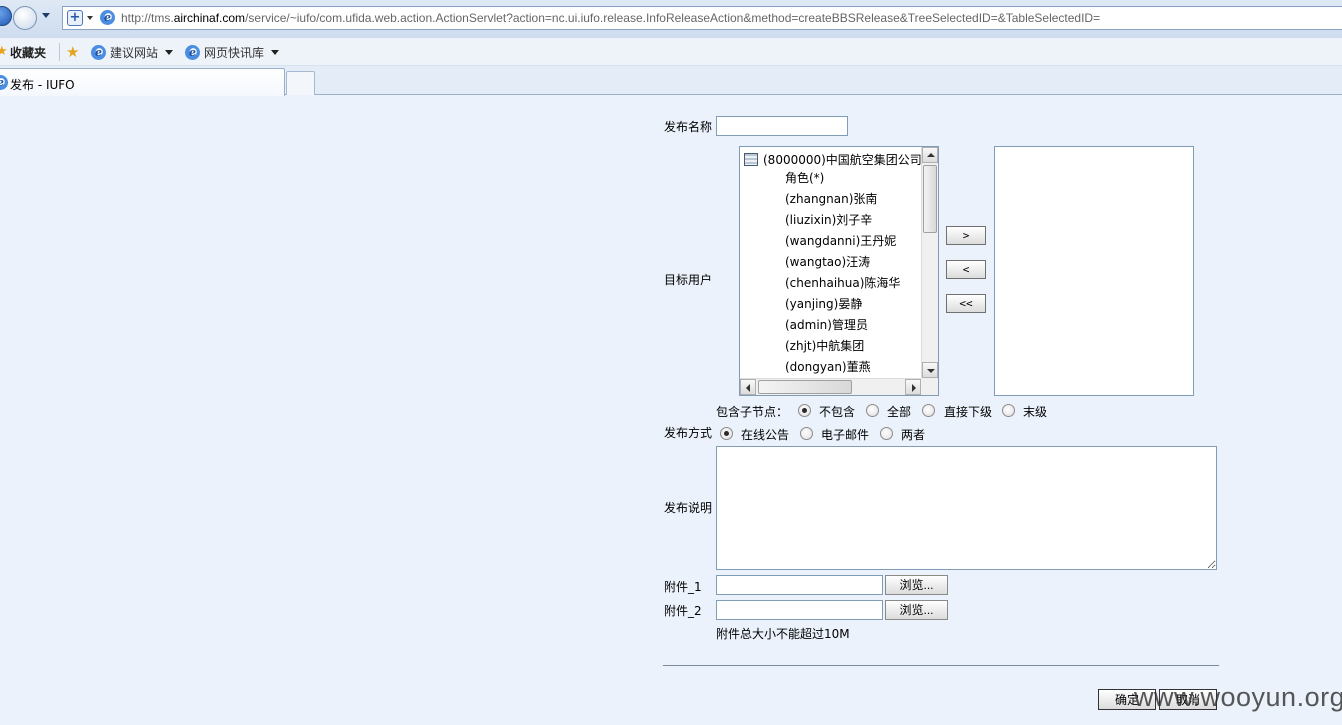 This screenshot has width=1342, height=725. Describe the element at coordinates (929, 262) in the screenshot. I see `vertical-scrollbar` at that location.